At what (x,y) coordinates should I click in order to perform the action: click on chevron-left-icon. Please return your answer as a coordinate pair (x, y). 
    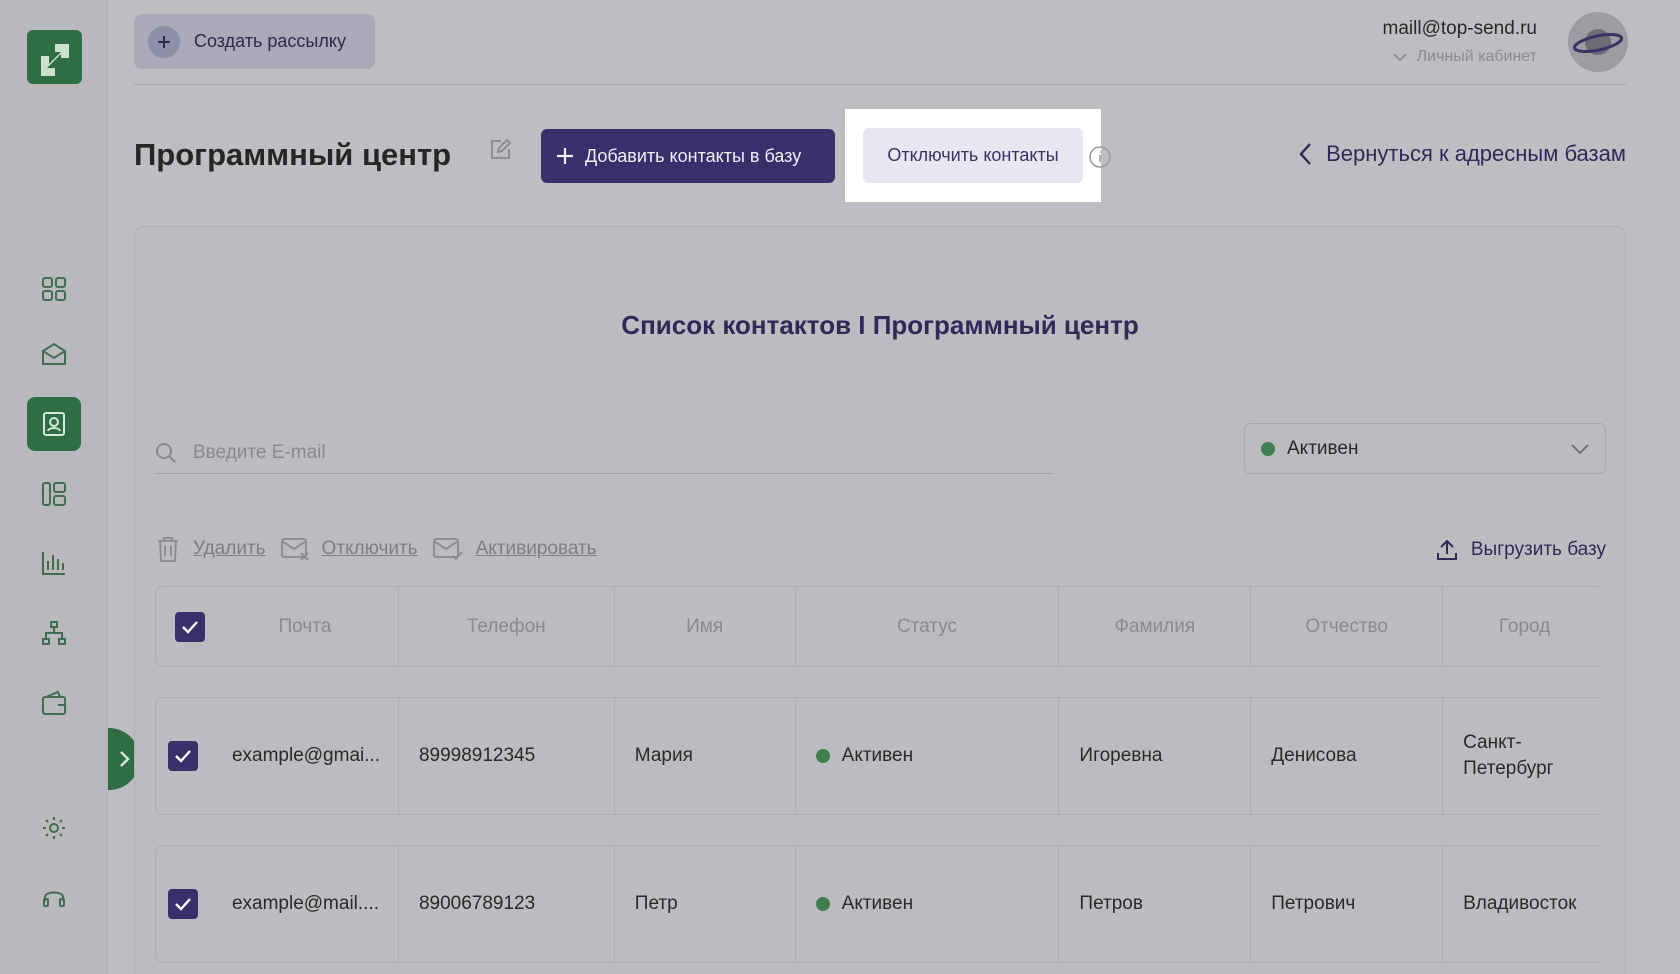
    Looking at the image, I should click on (1305, 154).